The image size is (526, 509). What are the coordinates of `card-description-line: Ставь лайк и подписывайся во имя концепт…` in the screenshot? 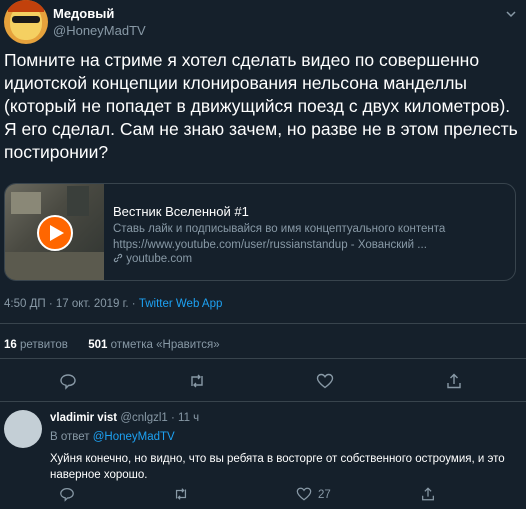 It's located at (279, 229).